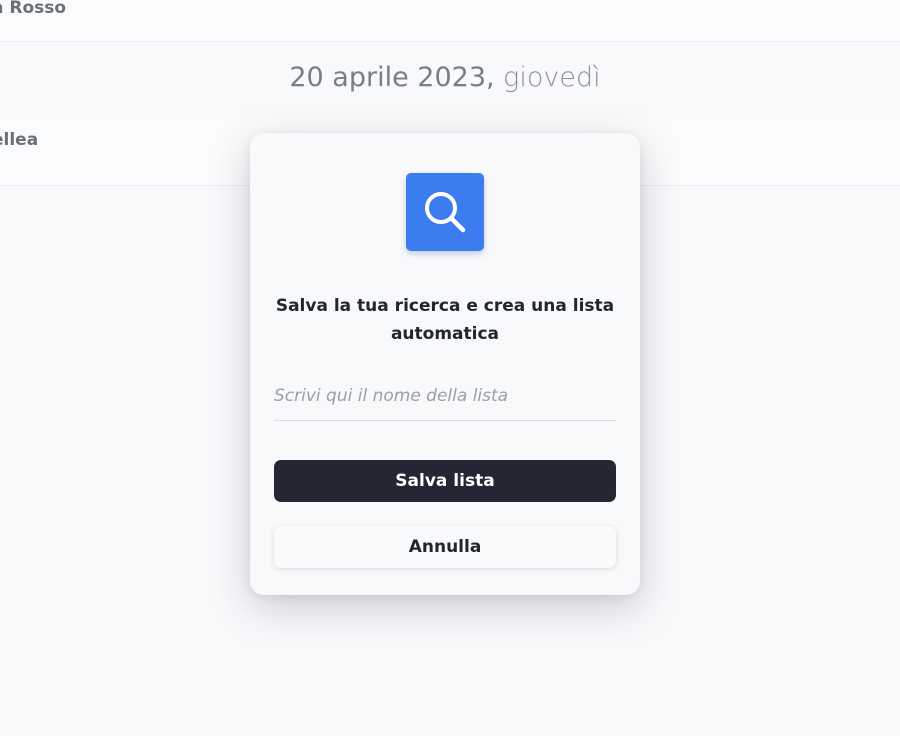  I want to click on date-heading-date: 20 aprile 2023, so click(387, 77).